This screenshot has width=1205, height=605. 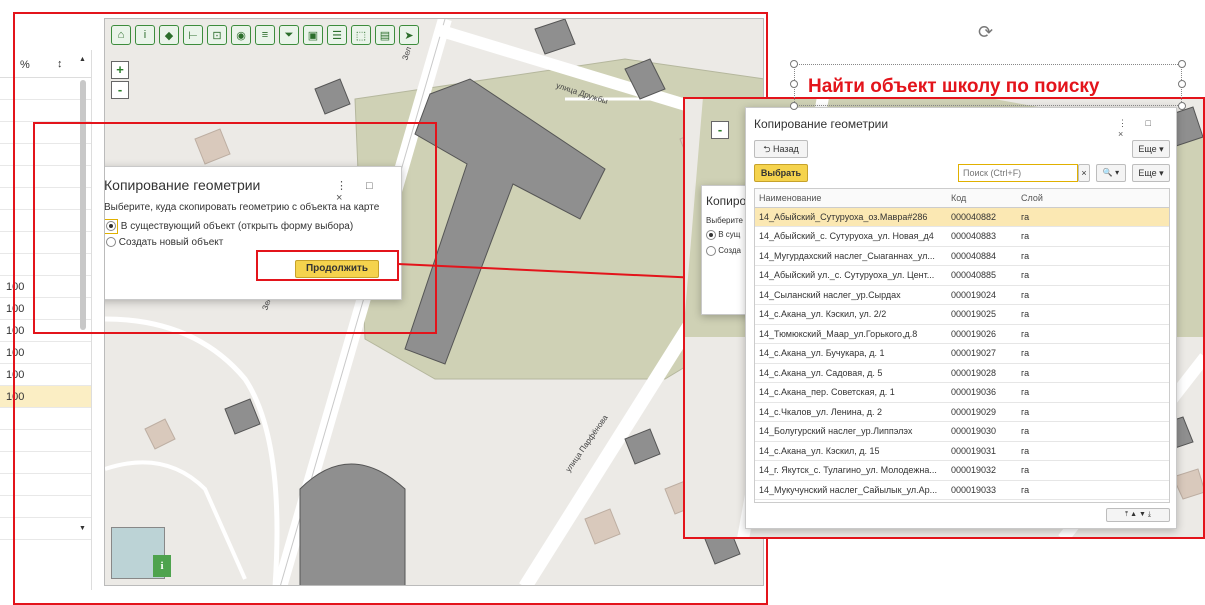 What do you see at coordinates (171, 242) in the screenshot?
I see `option-new-label: Создать новый объект` at bounding box center [171, 242].